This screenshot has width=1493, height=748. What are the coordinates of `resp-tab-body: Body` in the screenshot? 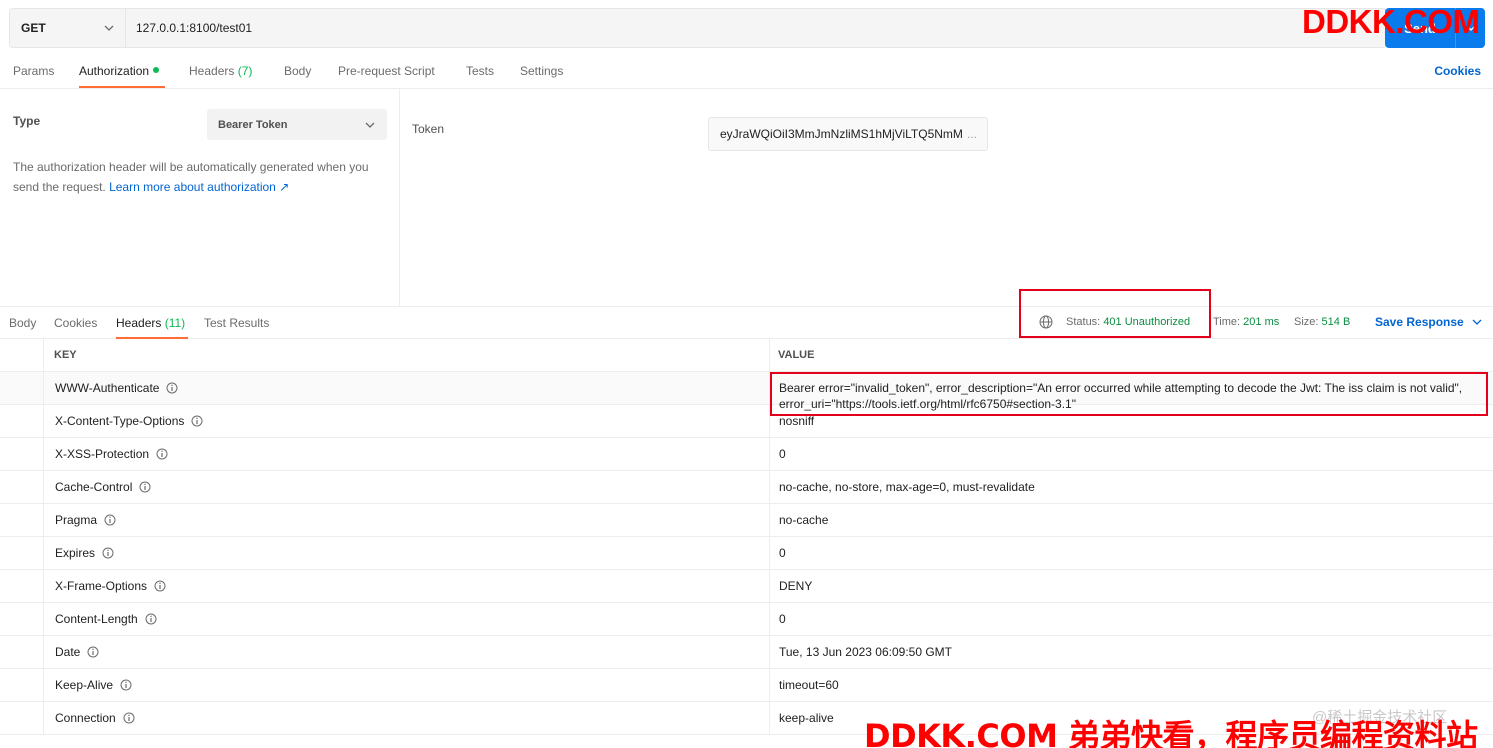 It's located at (22, 323).